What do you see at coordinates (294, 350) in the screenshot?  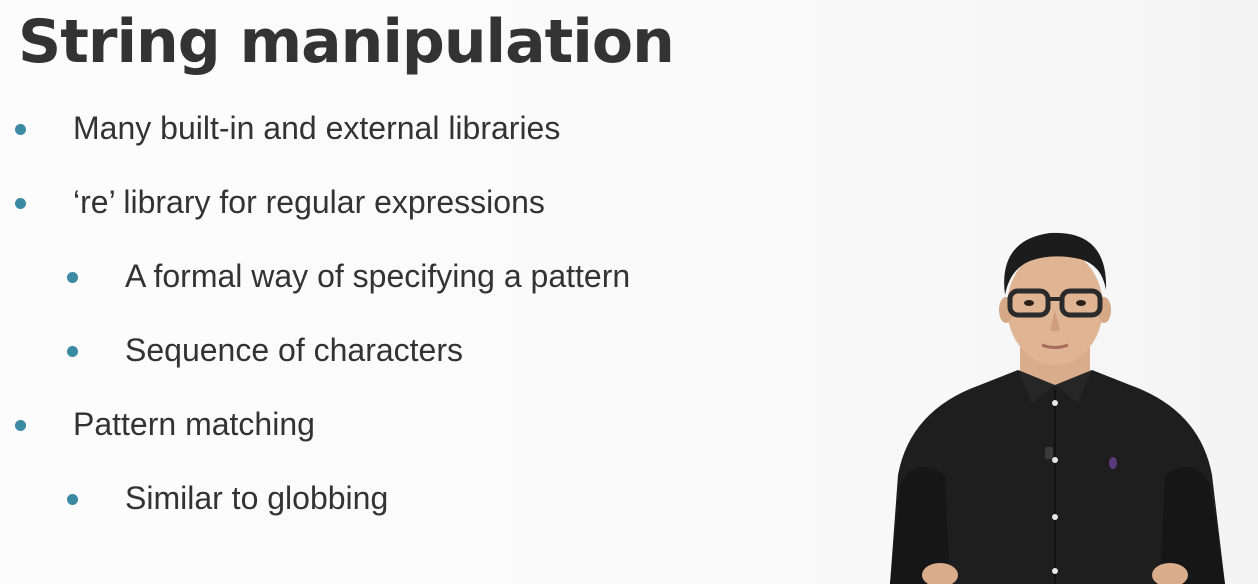 I see `bullet-text: Sequence of characters` at bounding box center [294, 350].